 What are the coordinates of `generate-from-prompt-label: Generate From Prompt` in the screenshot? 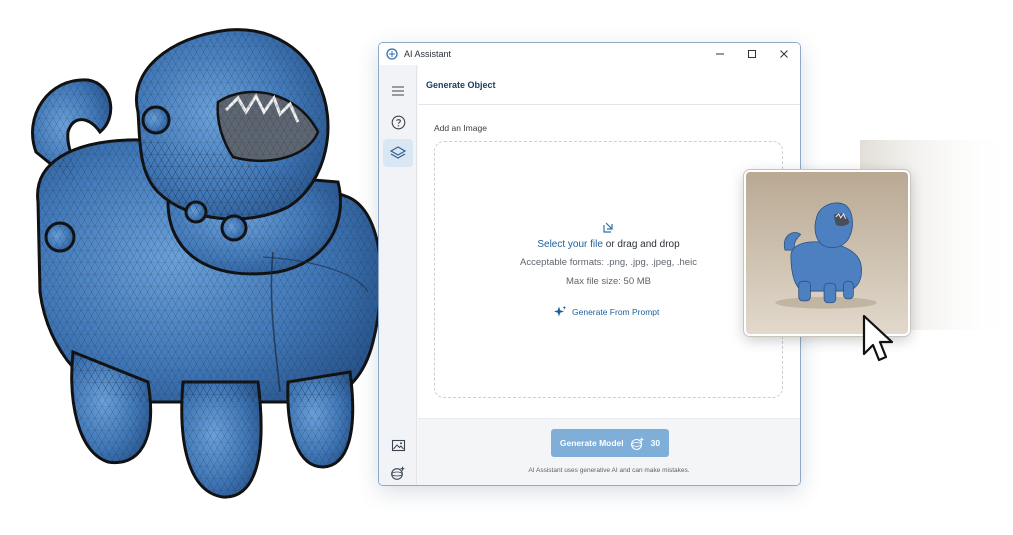 It's located at (616, 312).